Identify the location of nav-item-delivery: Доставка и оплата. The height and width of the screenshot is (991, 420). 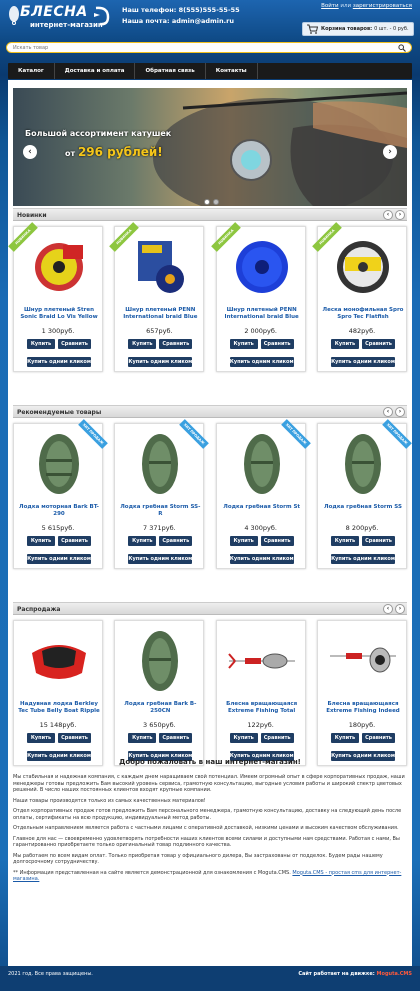
(95, 71).